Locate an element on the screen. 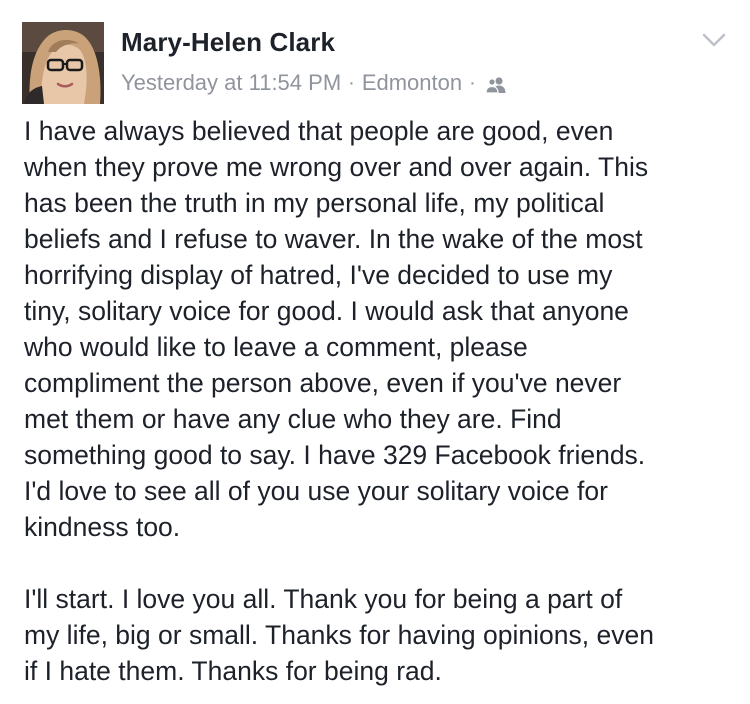 The image size is (750, 704). avatar-photo is located at coordinates (63, 63).